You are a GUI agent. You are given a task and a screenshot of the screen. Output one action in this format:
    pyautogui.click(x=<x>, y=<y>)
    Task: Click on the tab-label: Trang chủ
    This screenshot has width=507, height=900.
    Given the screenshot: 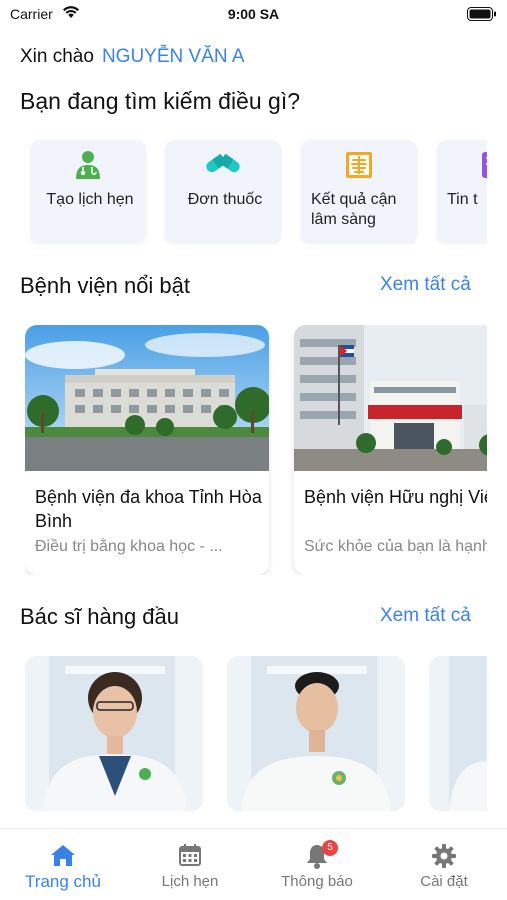 What is the action you would take?
    pyautogui.click(x=63, y=881)
    